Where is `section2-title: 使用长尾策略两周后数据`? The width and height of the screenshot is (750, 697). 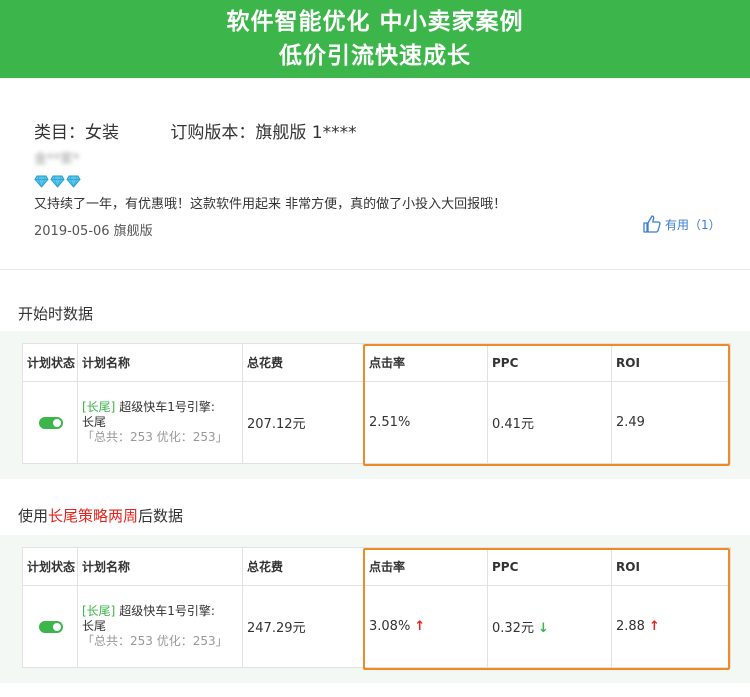
section2-title: 使用长尾策略两周后数据 is located at coordinates (101, 516).